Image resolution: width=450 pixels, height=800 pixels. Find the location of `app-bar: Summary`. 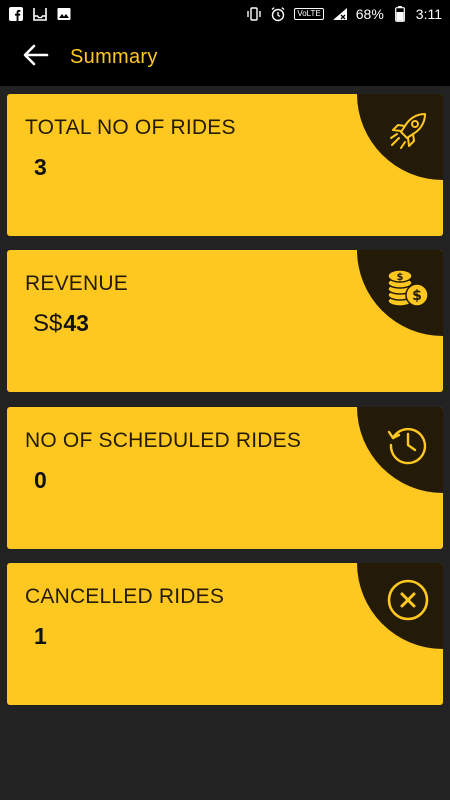

app-bar: Summary is located at coordinates (225, 57).